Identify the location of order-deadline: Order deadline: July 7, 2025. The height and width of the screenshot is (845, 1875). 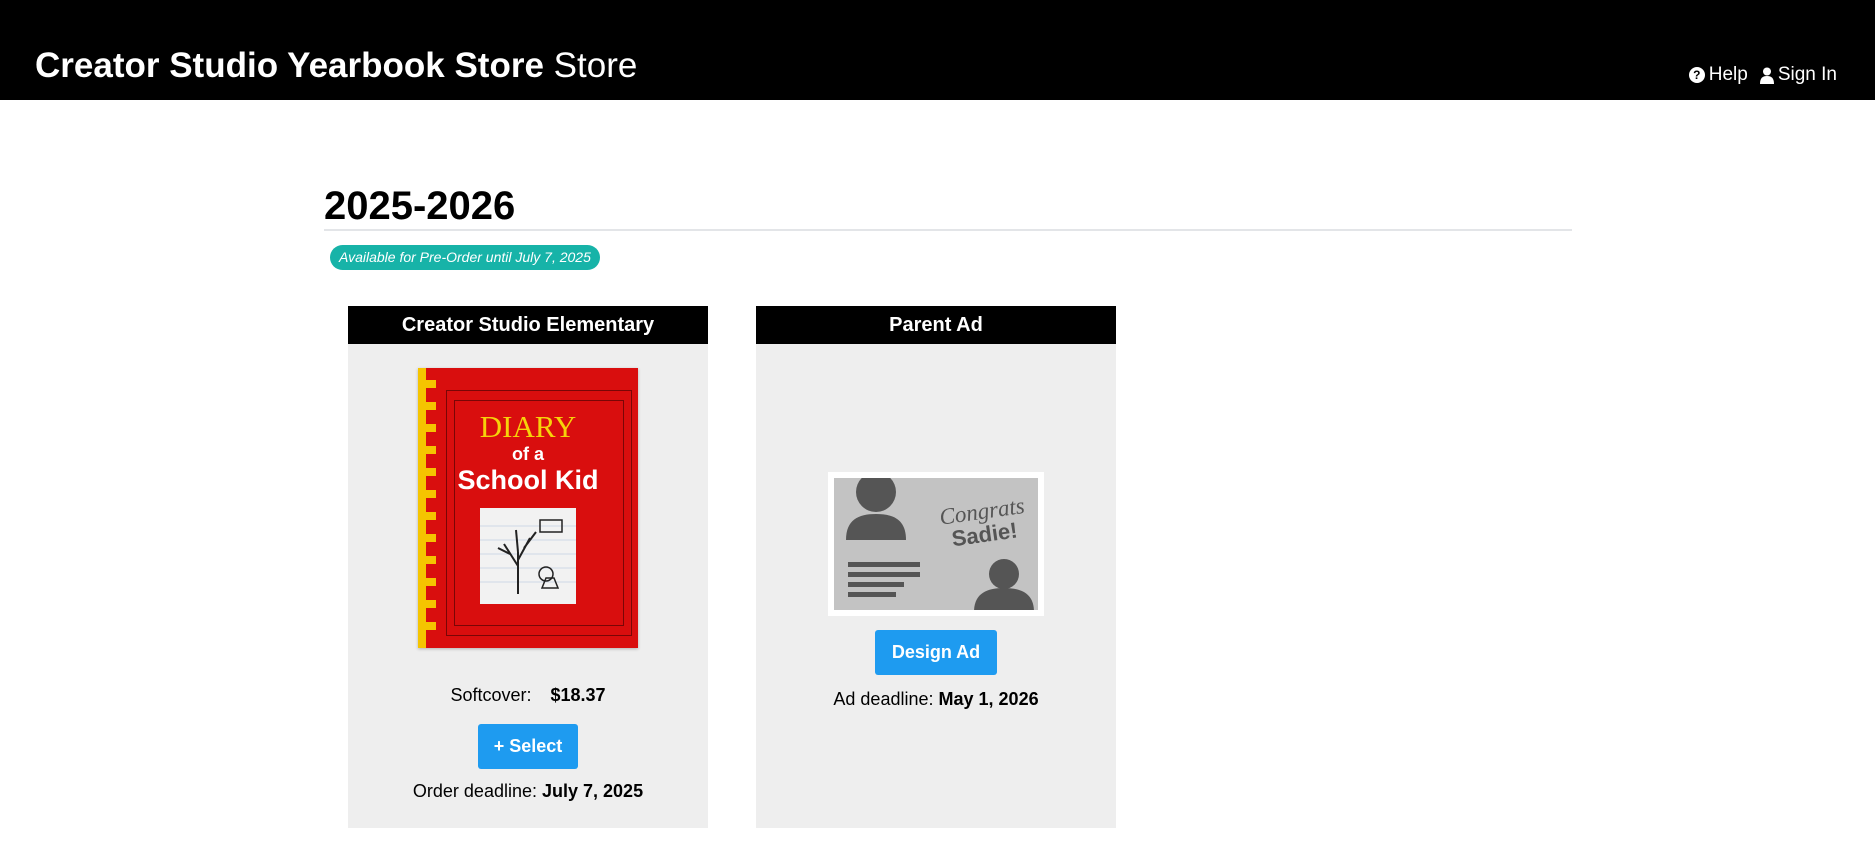
(528, 791).